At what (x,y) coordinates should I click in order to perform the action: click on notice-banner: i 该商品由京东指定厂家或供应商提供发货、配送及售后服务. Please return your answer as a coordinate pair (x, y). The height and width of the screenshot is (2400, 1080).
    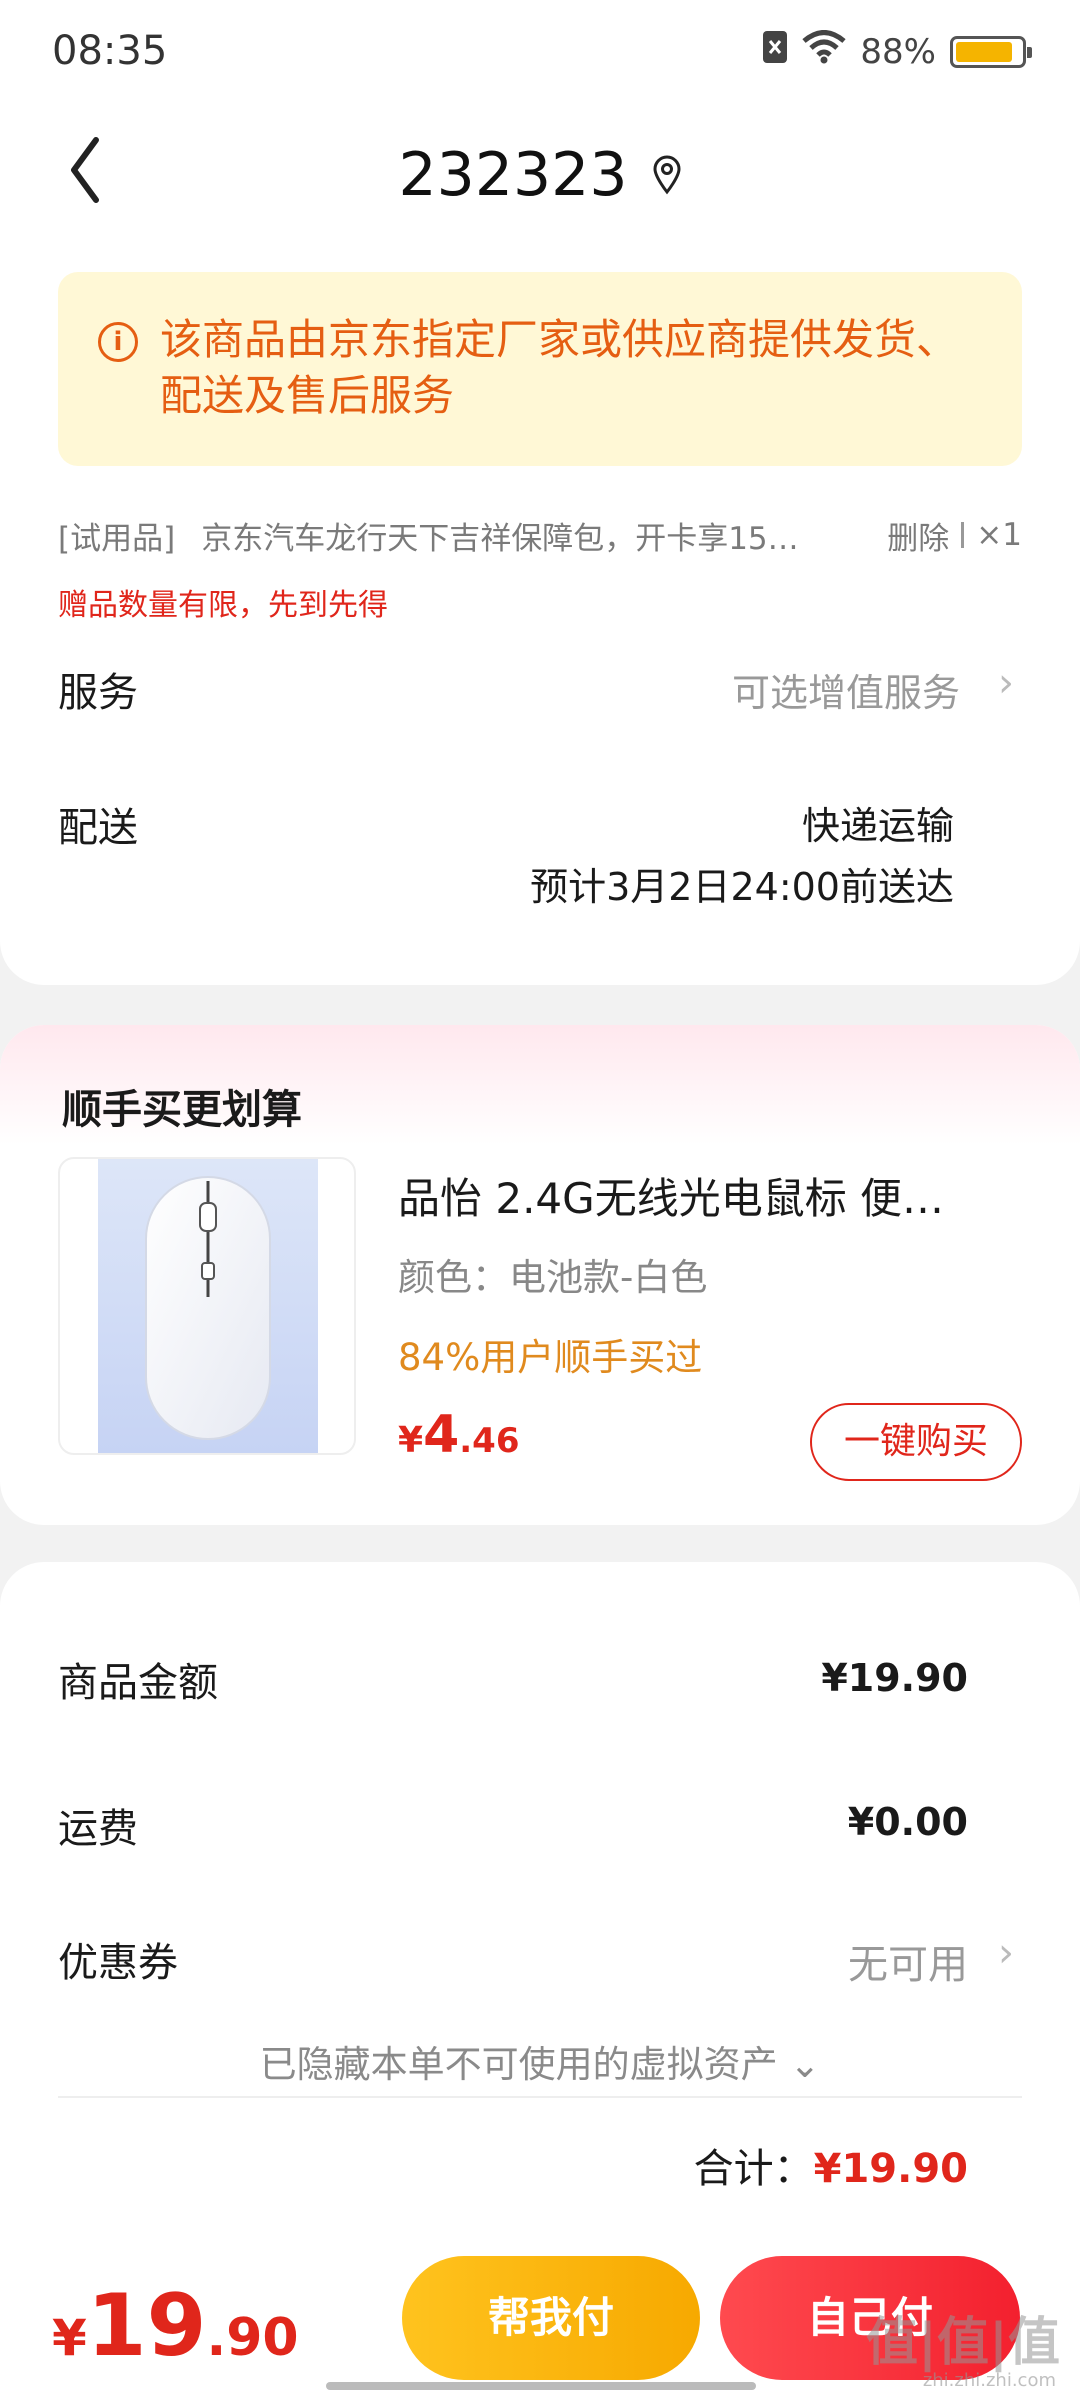
    Looking at the image, I should click on (540, 369).